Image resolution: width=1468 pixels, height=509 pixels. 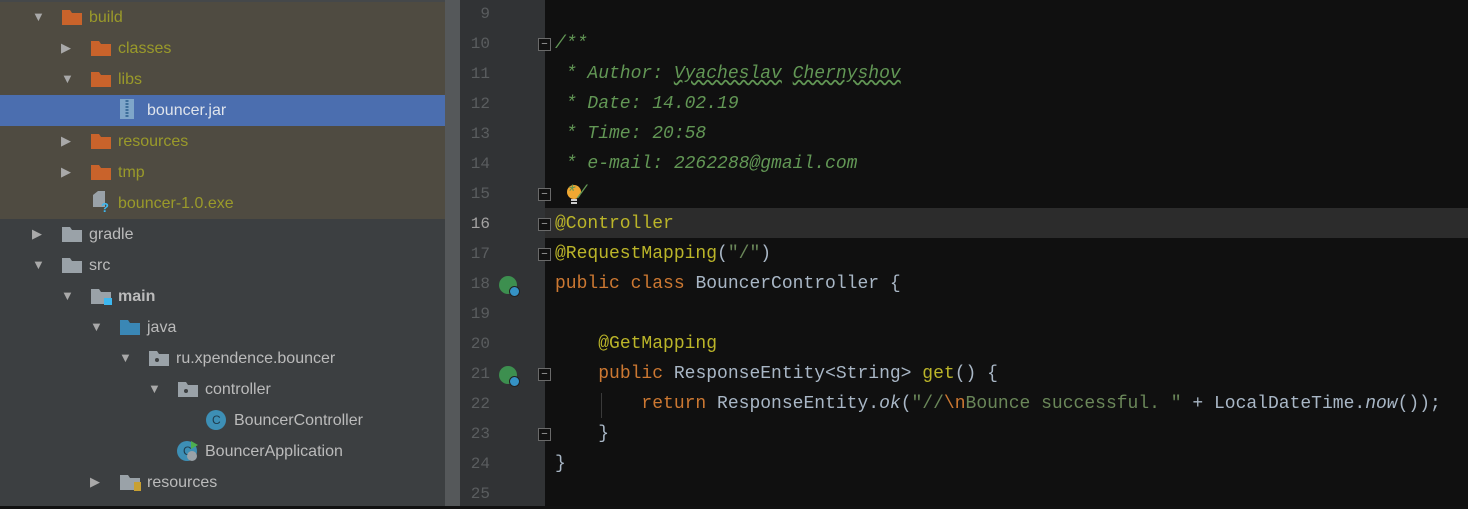 I want to click on tree-item-label: bouncer-1.0.exe, so click(x=176, y=203).